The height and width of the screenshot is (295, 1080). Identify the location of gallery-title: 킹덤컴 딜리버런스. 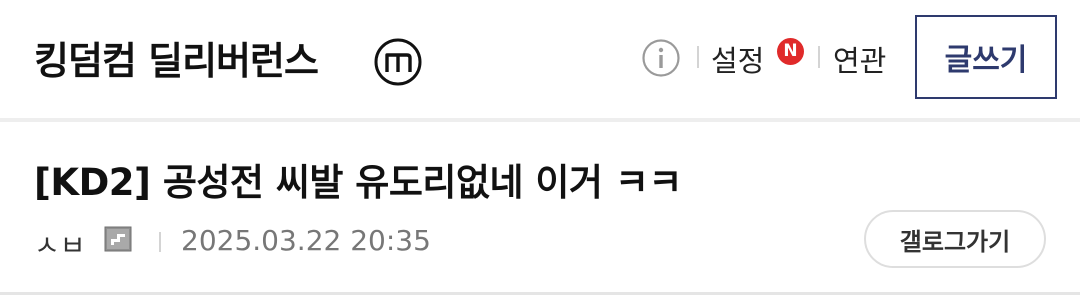
(176, 57).